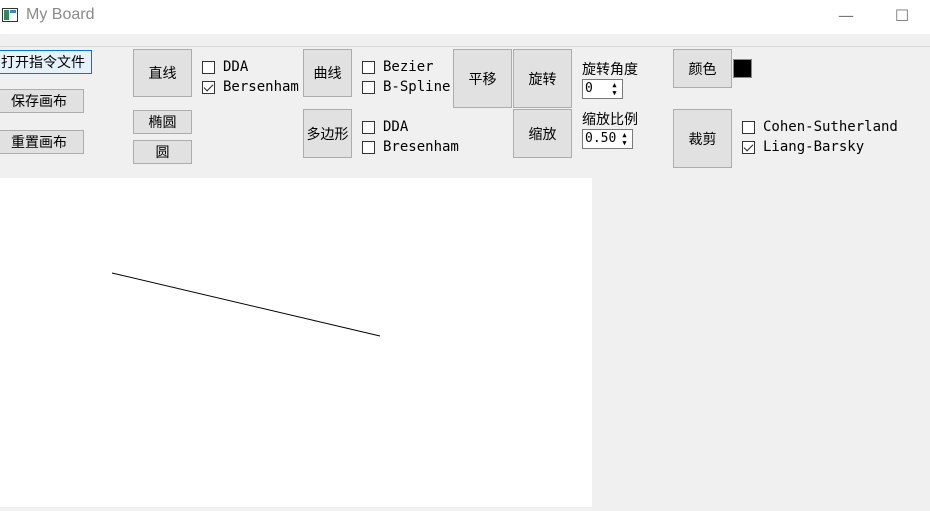  Describe the element at coordinates (46, 62) in the screenshot. I see `open-command-file-button: 打开指令文件` at that location.